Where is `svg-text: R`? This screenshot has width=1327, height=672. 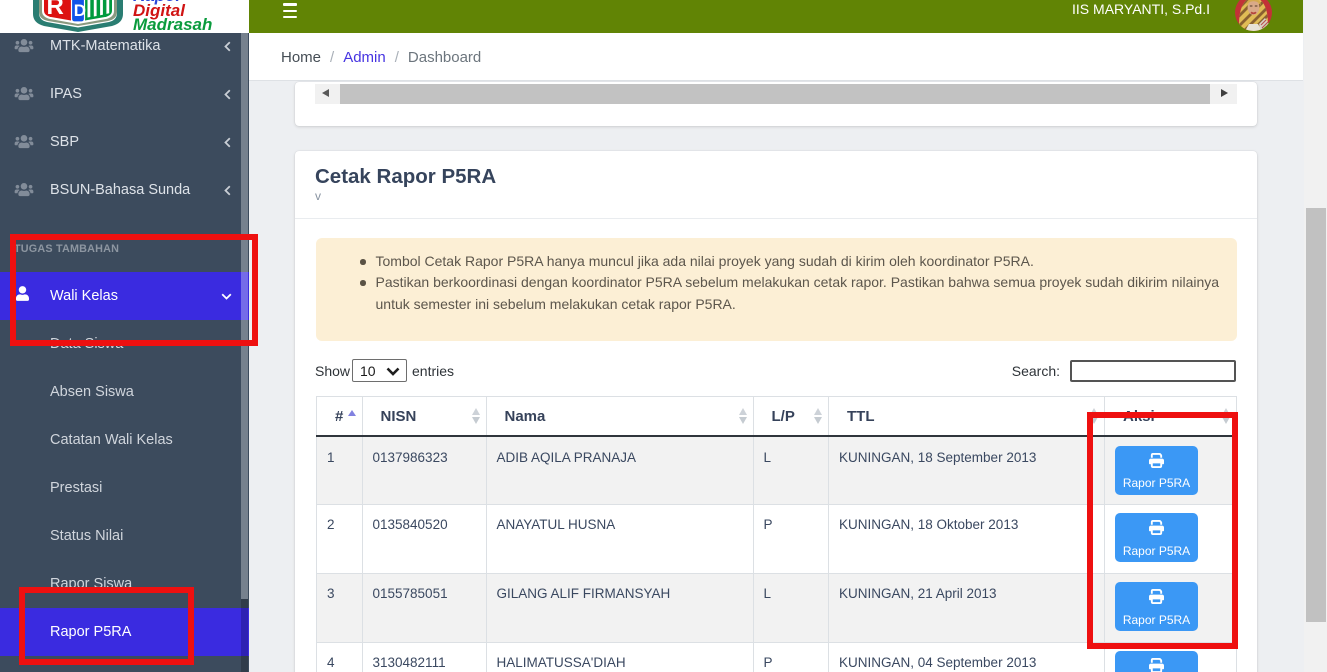
svg-text: R is located at coordinates (55, 10).